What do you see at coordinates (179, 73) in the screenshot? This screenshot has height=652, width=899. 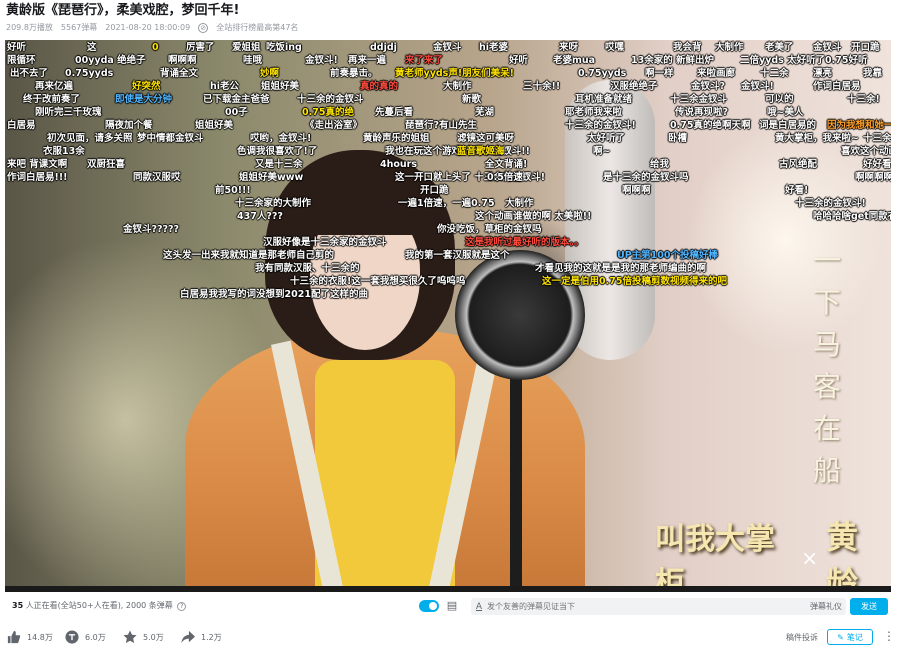 I see `danmaku-comment: 背诵全文` at bounding box center [179, 73].